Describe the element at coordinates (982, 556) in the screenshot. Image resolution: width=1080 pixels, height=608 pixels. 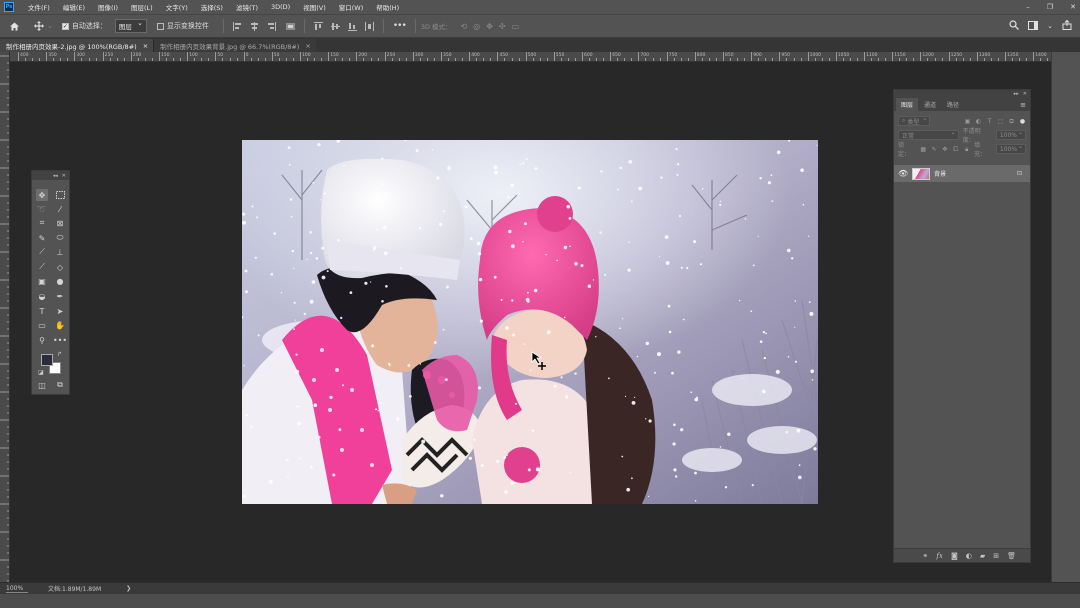
I see `group-icon: ▰` at that location.